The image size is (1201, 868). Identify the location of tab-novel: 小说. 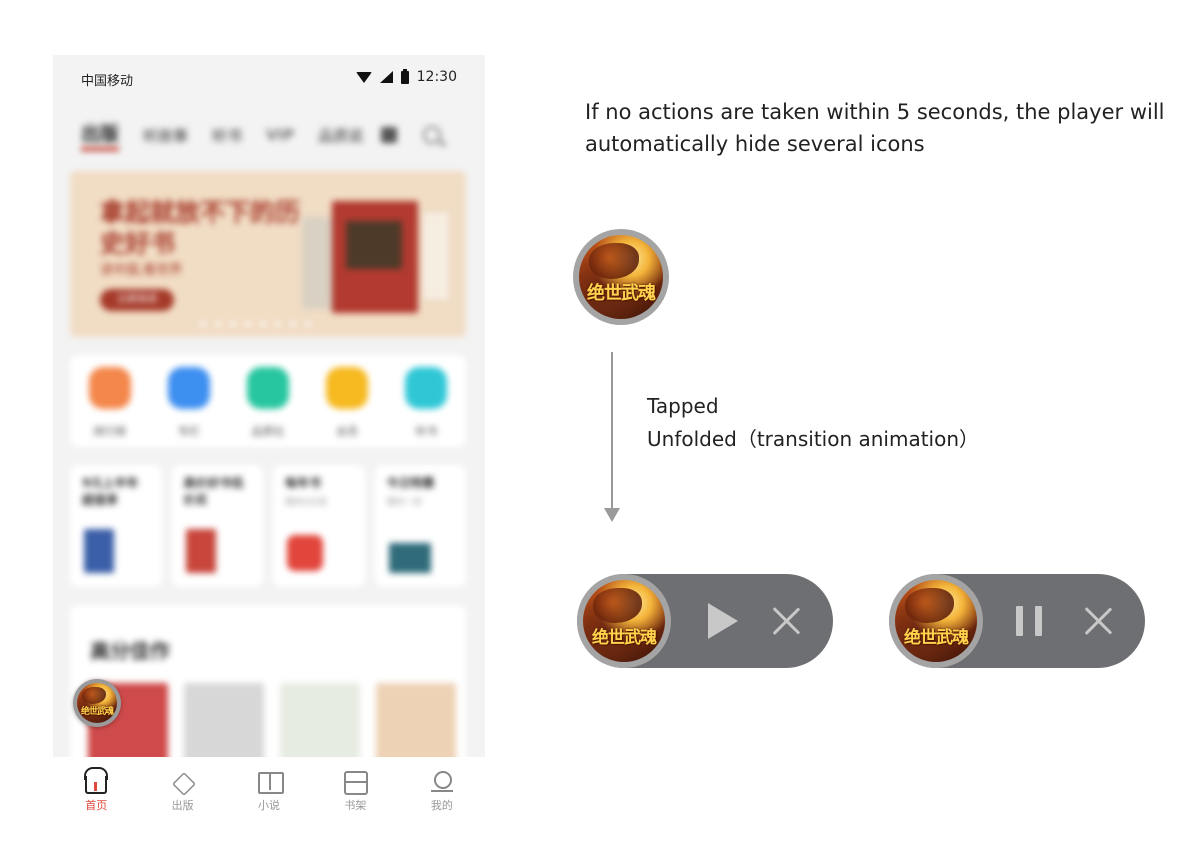
(269, 790).